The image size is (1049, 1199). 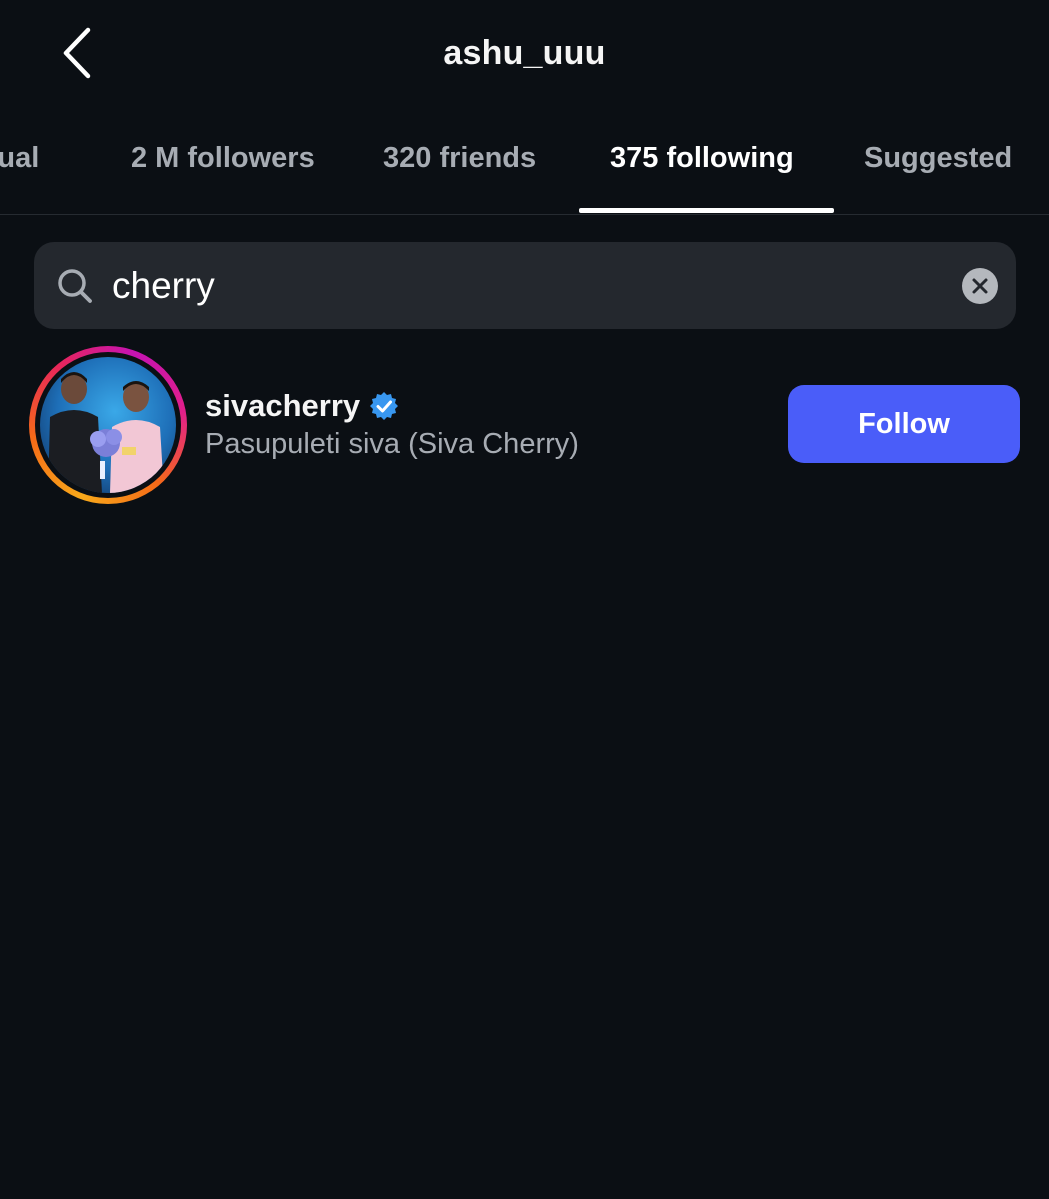 What do you see at coordinates (459, 158) in the screenshot?
I see `tab-friends: 320 friends` at bounding box center [459, 158].